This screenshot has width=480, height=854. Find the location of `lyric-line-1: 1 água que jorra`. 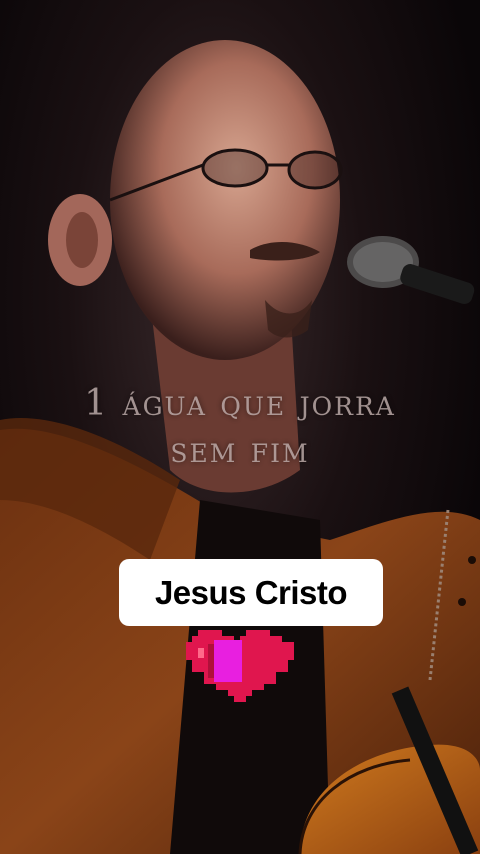

lyric-line-1: 1 água que jorra is located at coordinates (240, 403).